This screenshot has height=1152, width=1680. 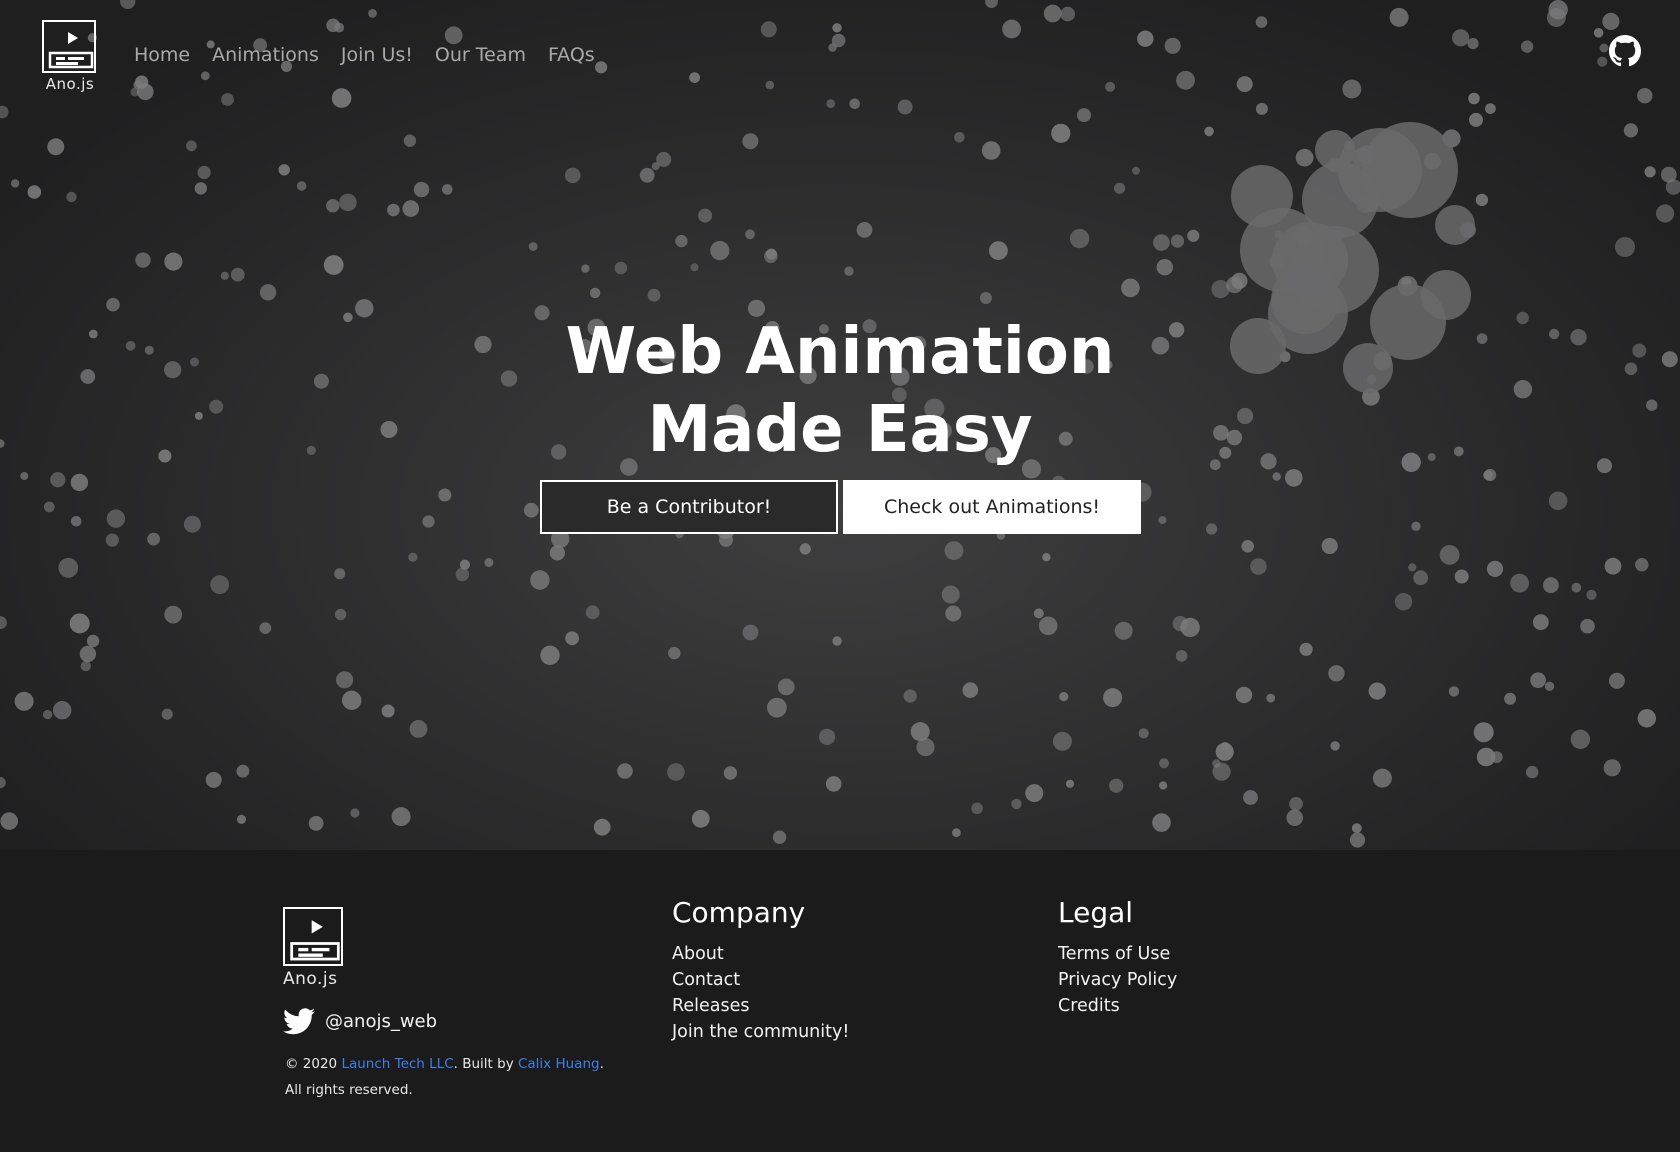 I want to click on company-link: Launch Tech LLC, so click(x=397, y=1064).